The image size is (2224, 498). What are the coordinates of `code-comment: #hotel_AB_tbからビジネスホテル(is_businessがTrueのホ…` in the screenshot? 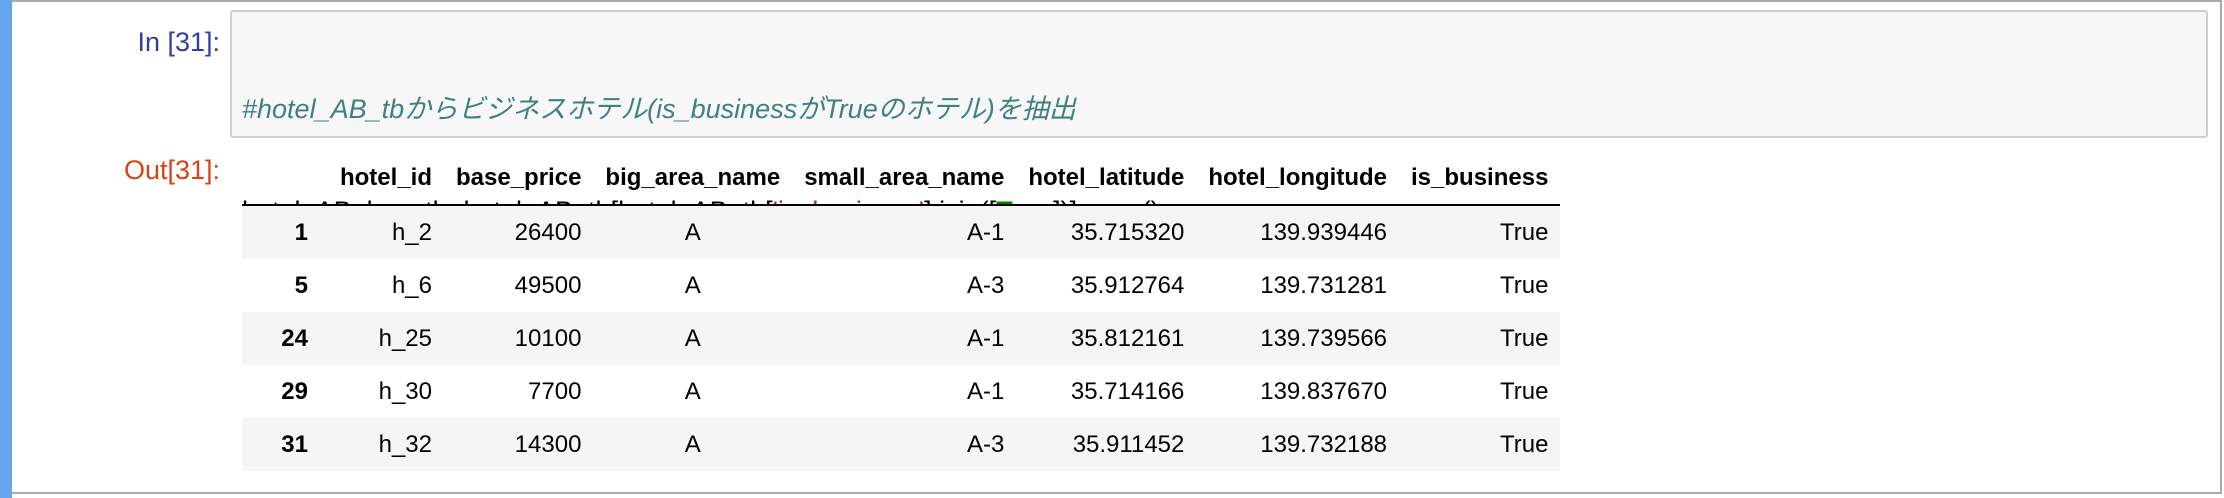 It's located at (659, 109).